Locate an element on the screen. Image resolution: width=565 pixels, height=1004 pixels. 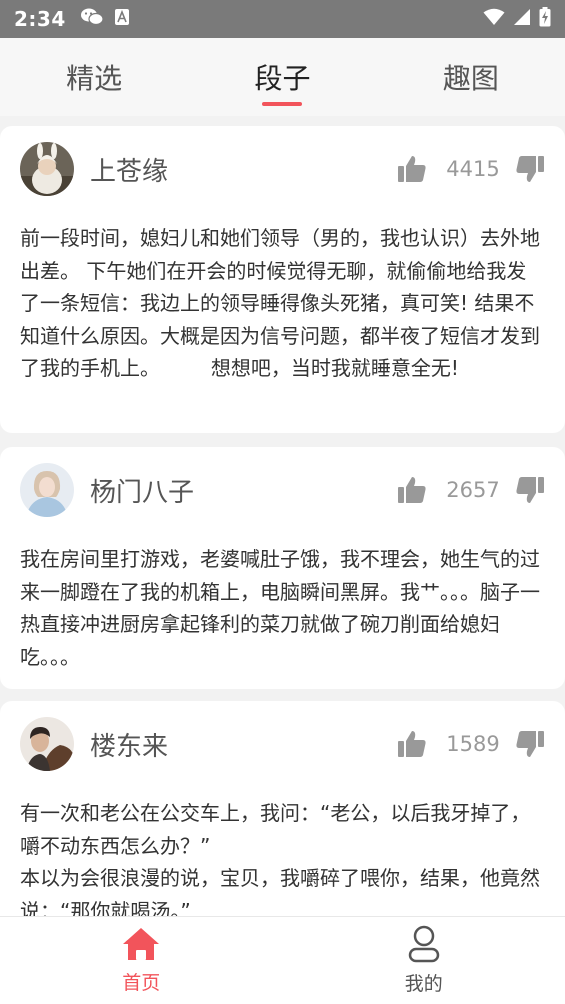
post-actions: 4415 is located at coordinates (471, 169).